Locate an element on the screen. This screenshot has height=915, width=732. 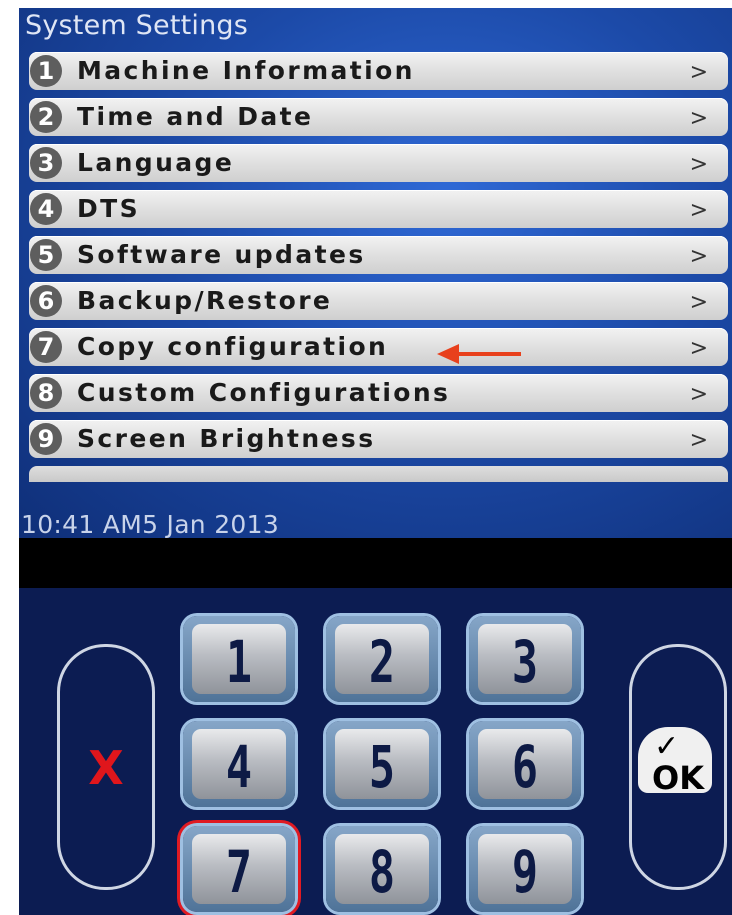
key-3: 3 is located at coordinates (525, 659).